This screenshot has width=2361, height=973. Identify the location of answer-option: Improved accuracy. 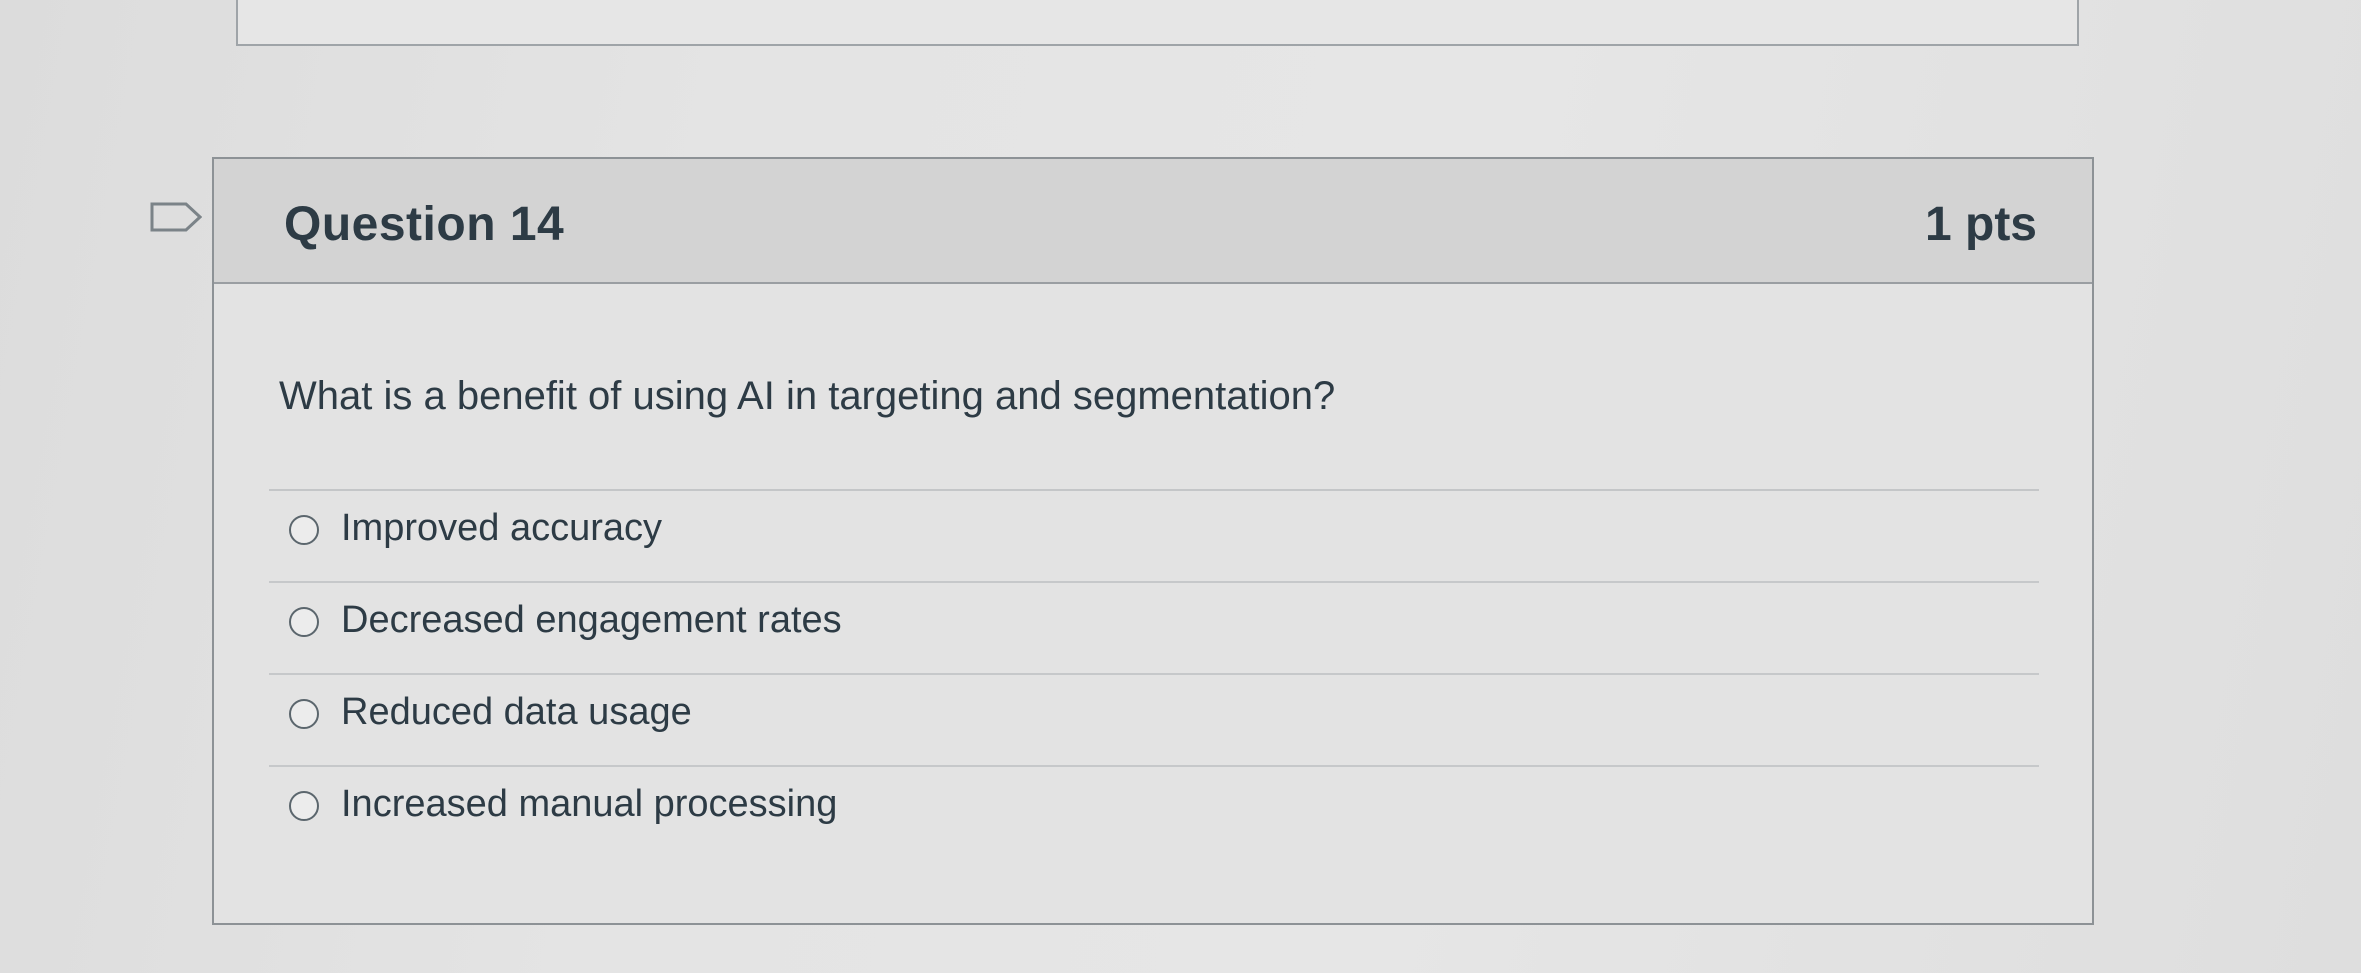
(1154, 537).